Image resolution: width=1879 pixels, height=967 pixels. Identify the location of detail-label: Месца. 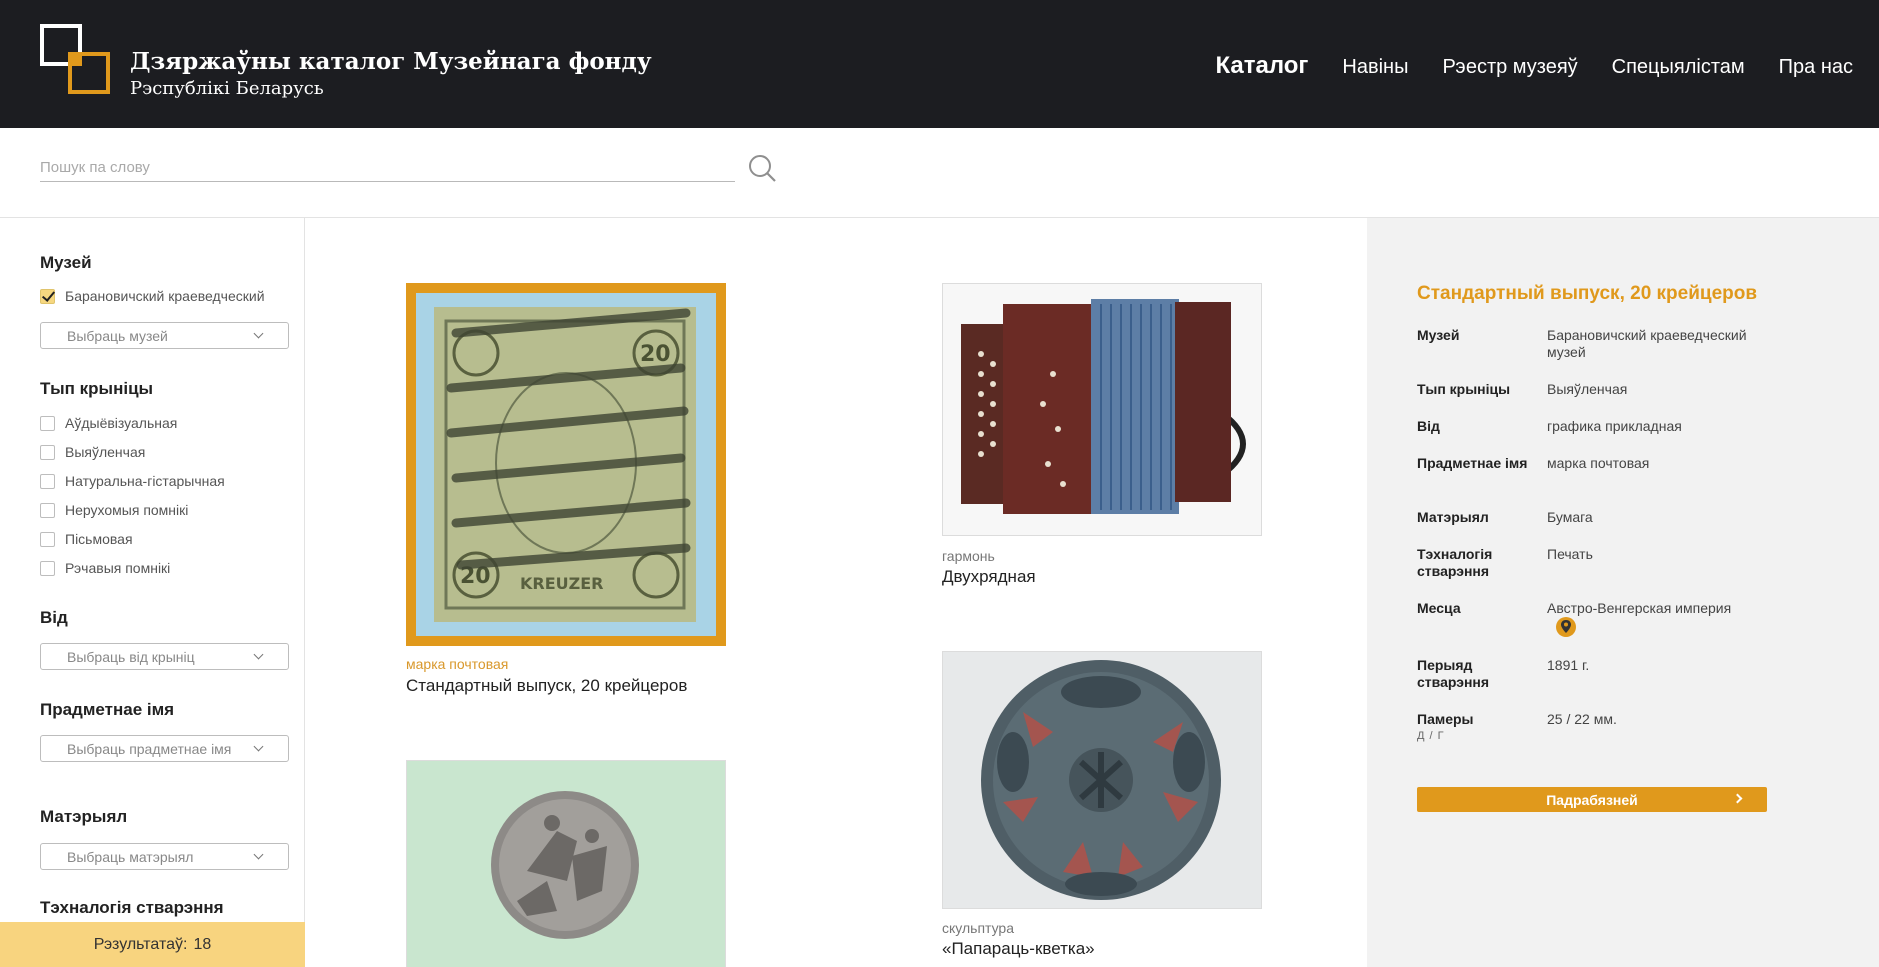
(1439, 608).